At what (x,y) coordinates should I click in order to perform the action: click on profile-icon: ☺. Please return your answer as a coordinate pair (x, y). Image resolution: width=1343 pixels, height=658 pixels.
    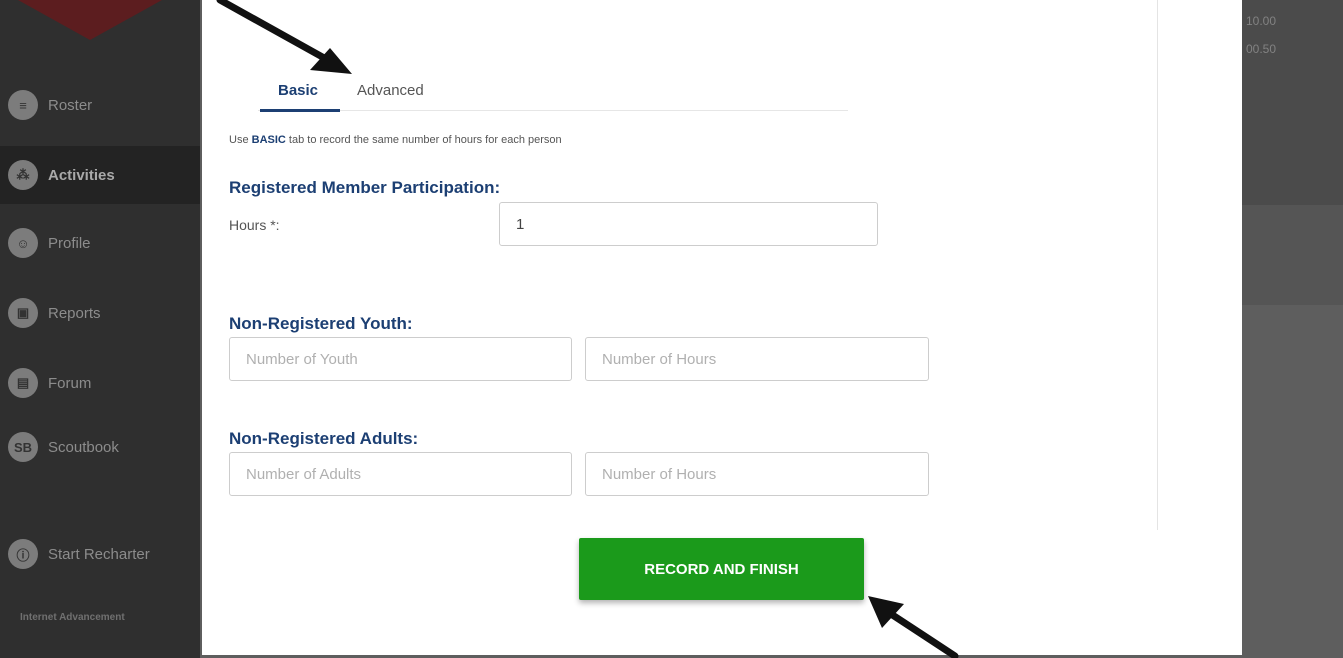
    Looking at the image, I should click on (23, 243).